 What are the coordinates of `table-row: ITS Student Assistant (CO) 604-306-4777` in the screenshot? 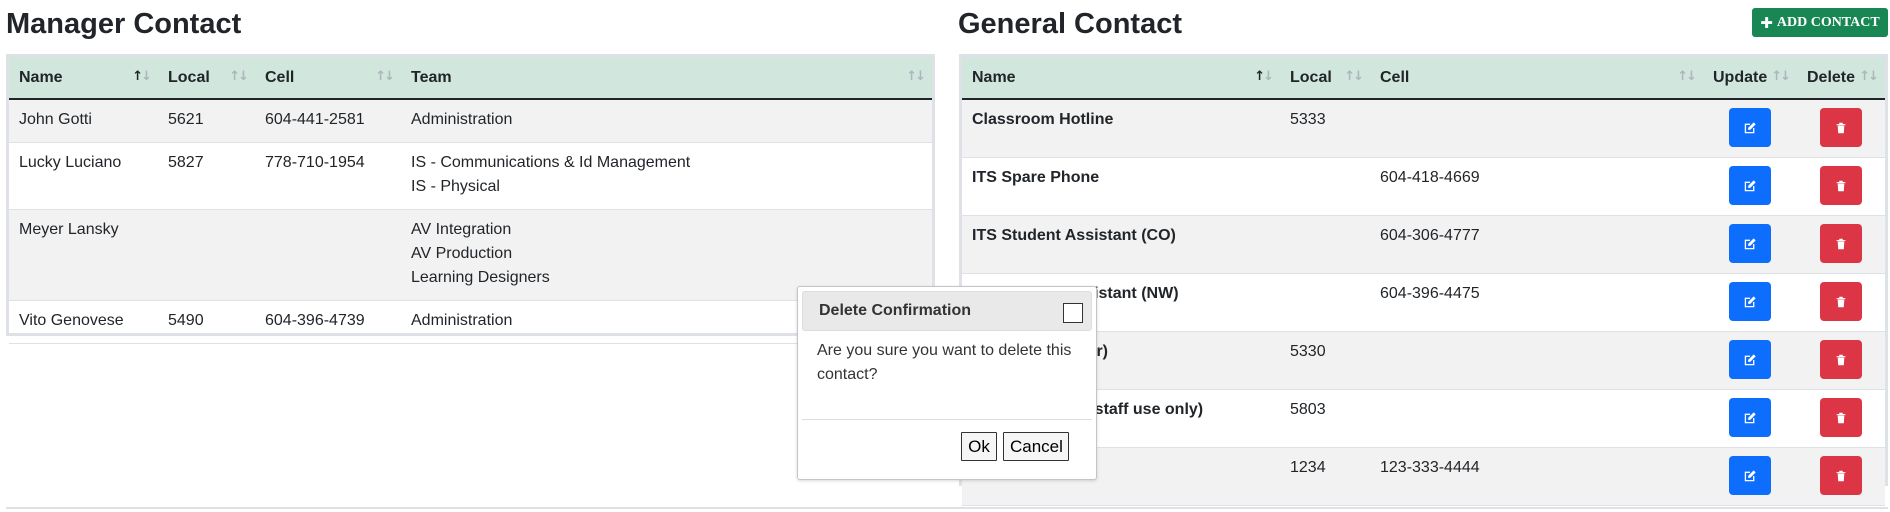 It's located at (1423, 244).